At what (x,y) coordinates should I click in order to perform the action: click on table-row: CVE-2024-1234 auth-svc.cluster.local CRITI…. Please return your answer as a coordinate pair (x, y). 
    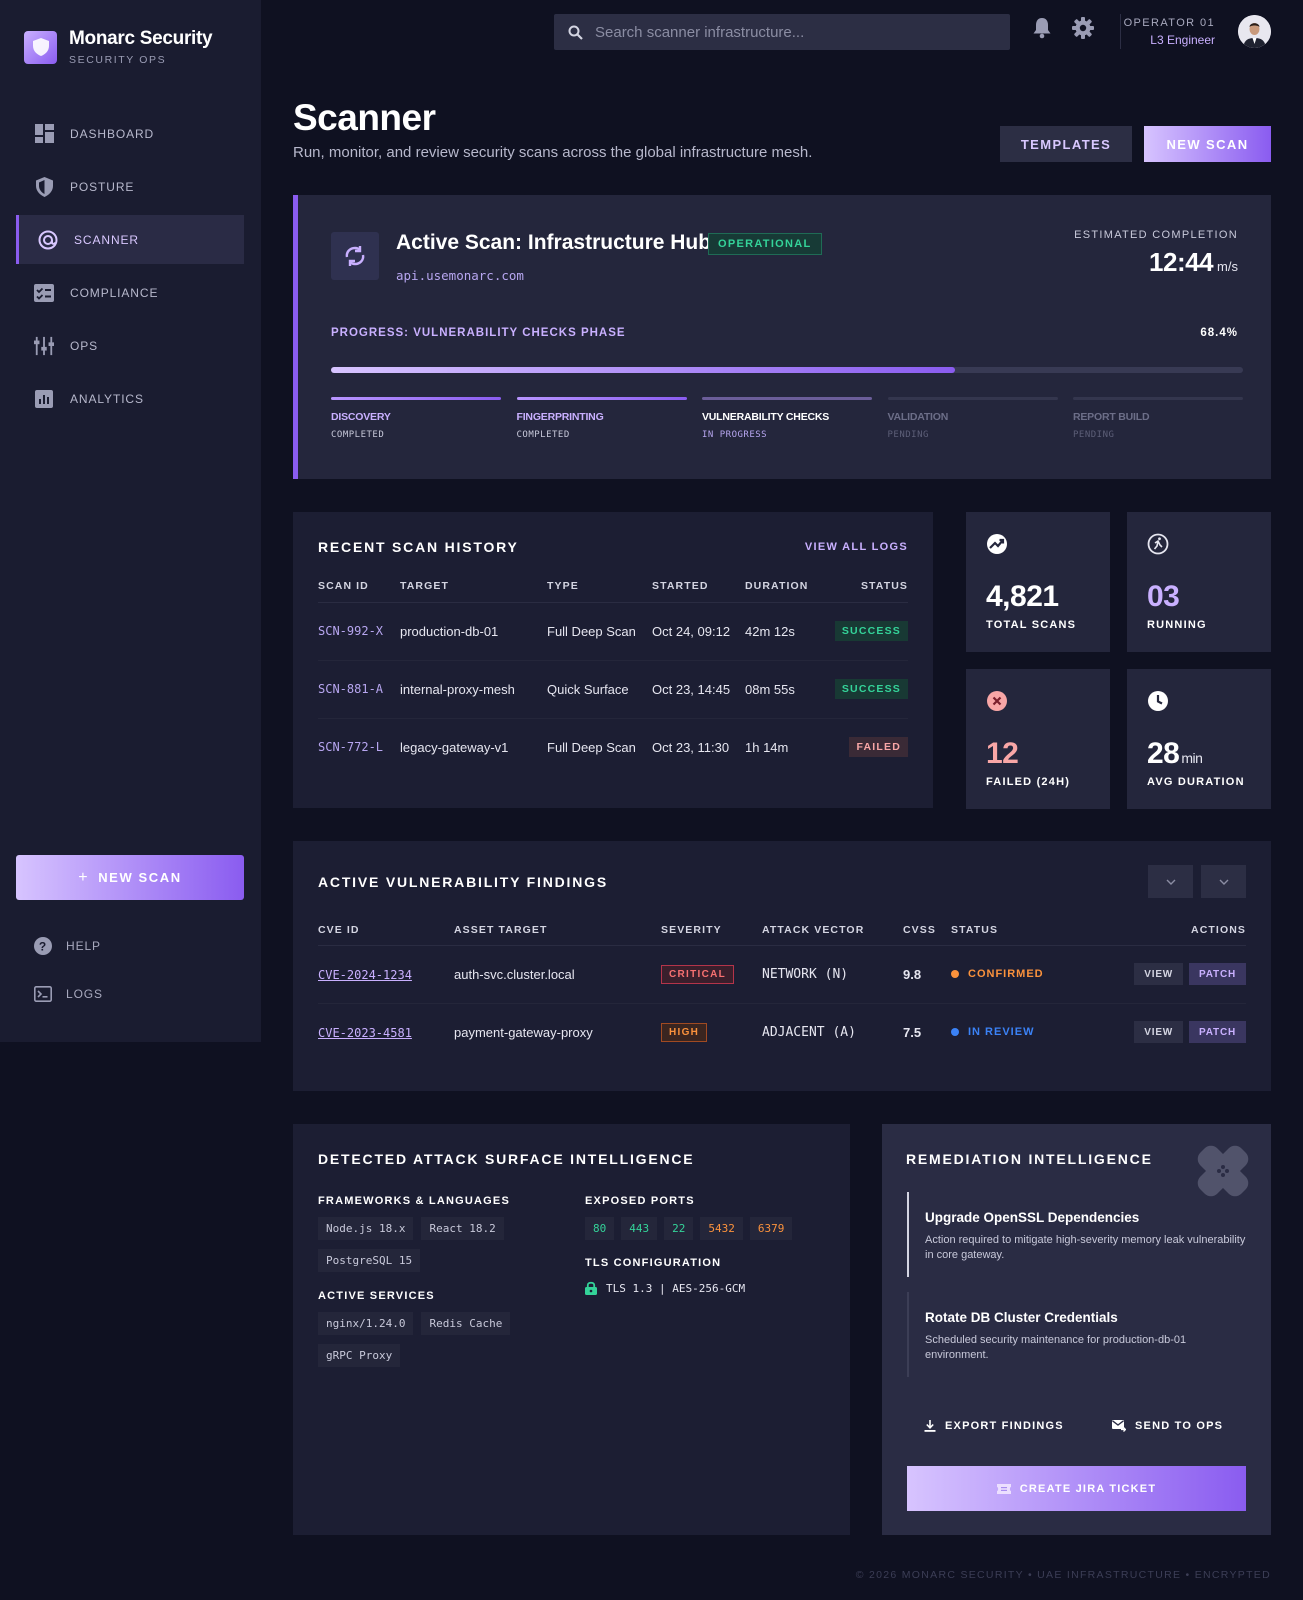
    Looking at the image, I should click on (782, 974).